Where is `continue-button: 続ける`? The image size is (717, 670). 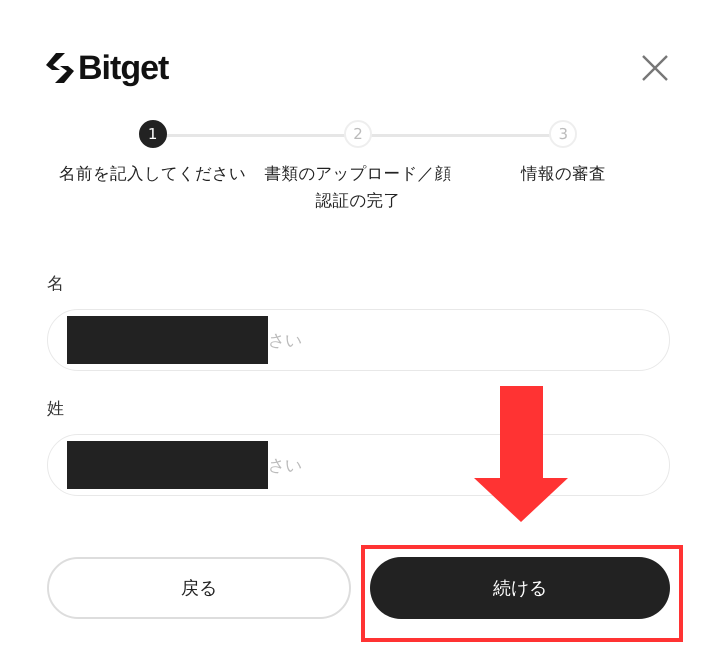
continue-button: 続ける is located at coordinates (520, 588).